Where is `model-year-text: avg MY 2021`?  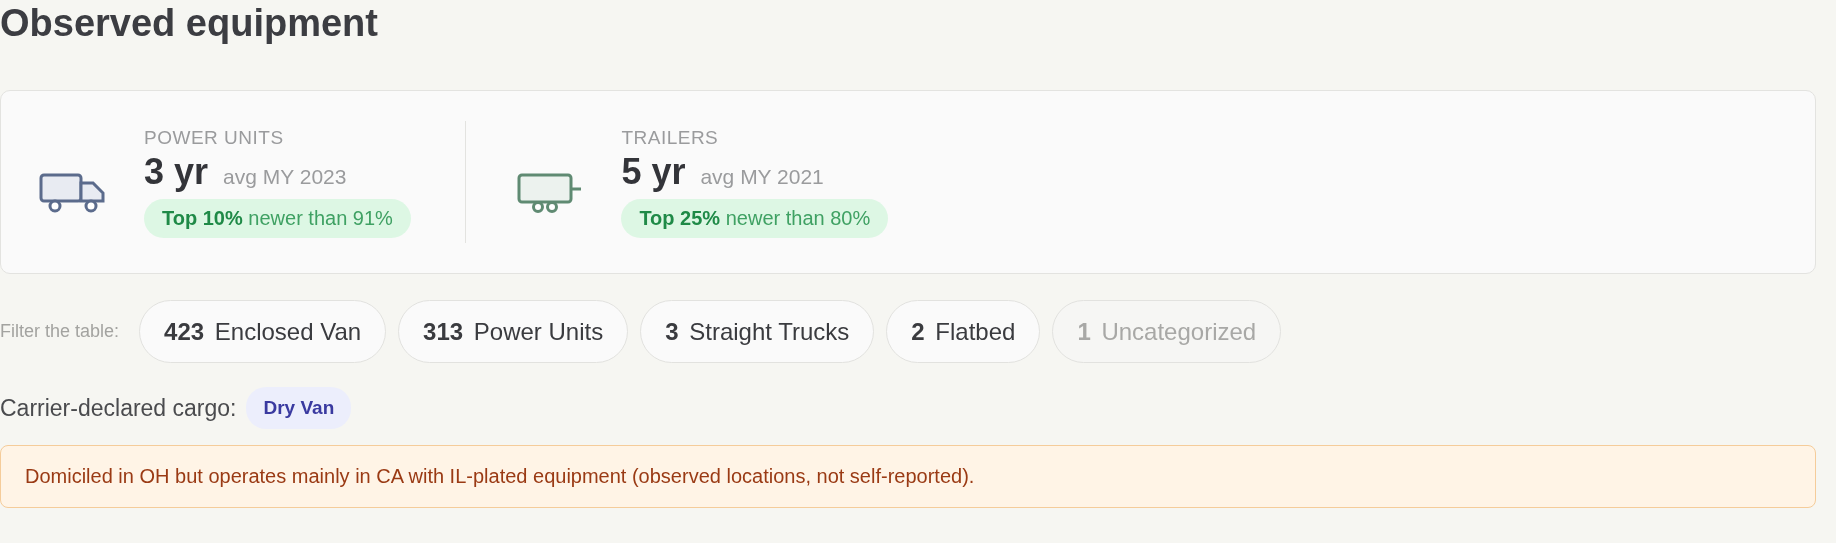 model-year-text: avg MY 2021 is located at coordinates (762, 176).